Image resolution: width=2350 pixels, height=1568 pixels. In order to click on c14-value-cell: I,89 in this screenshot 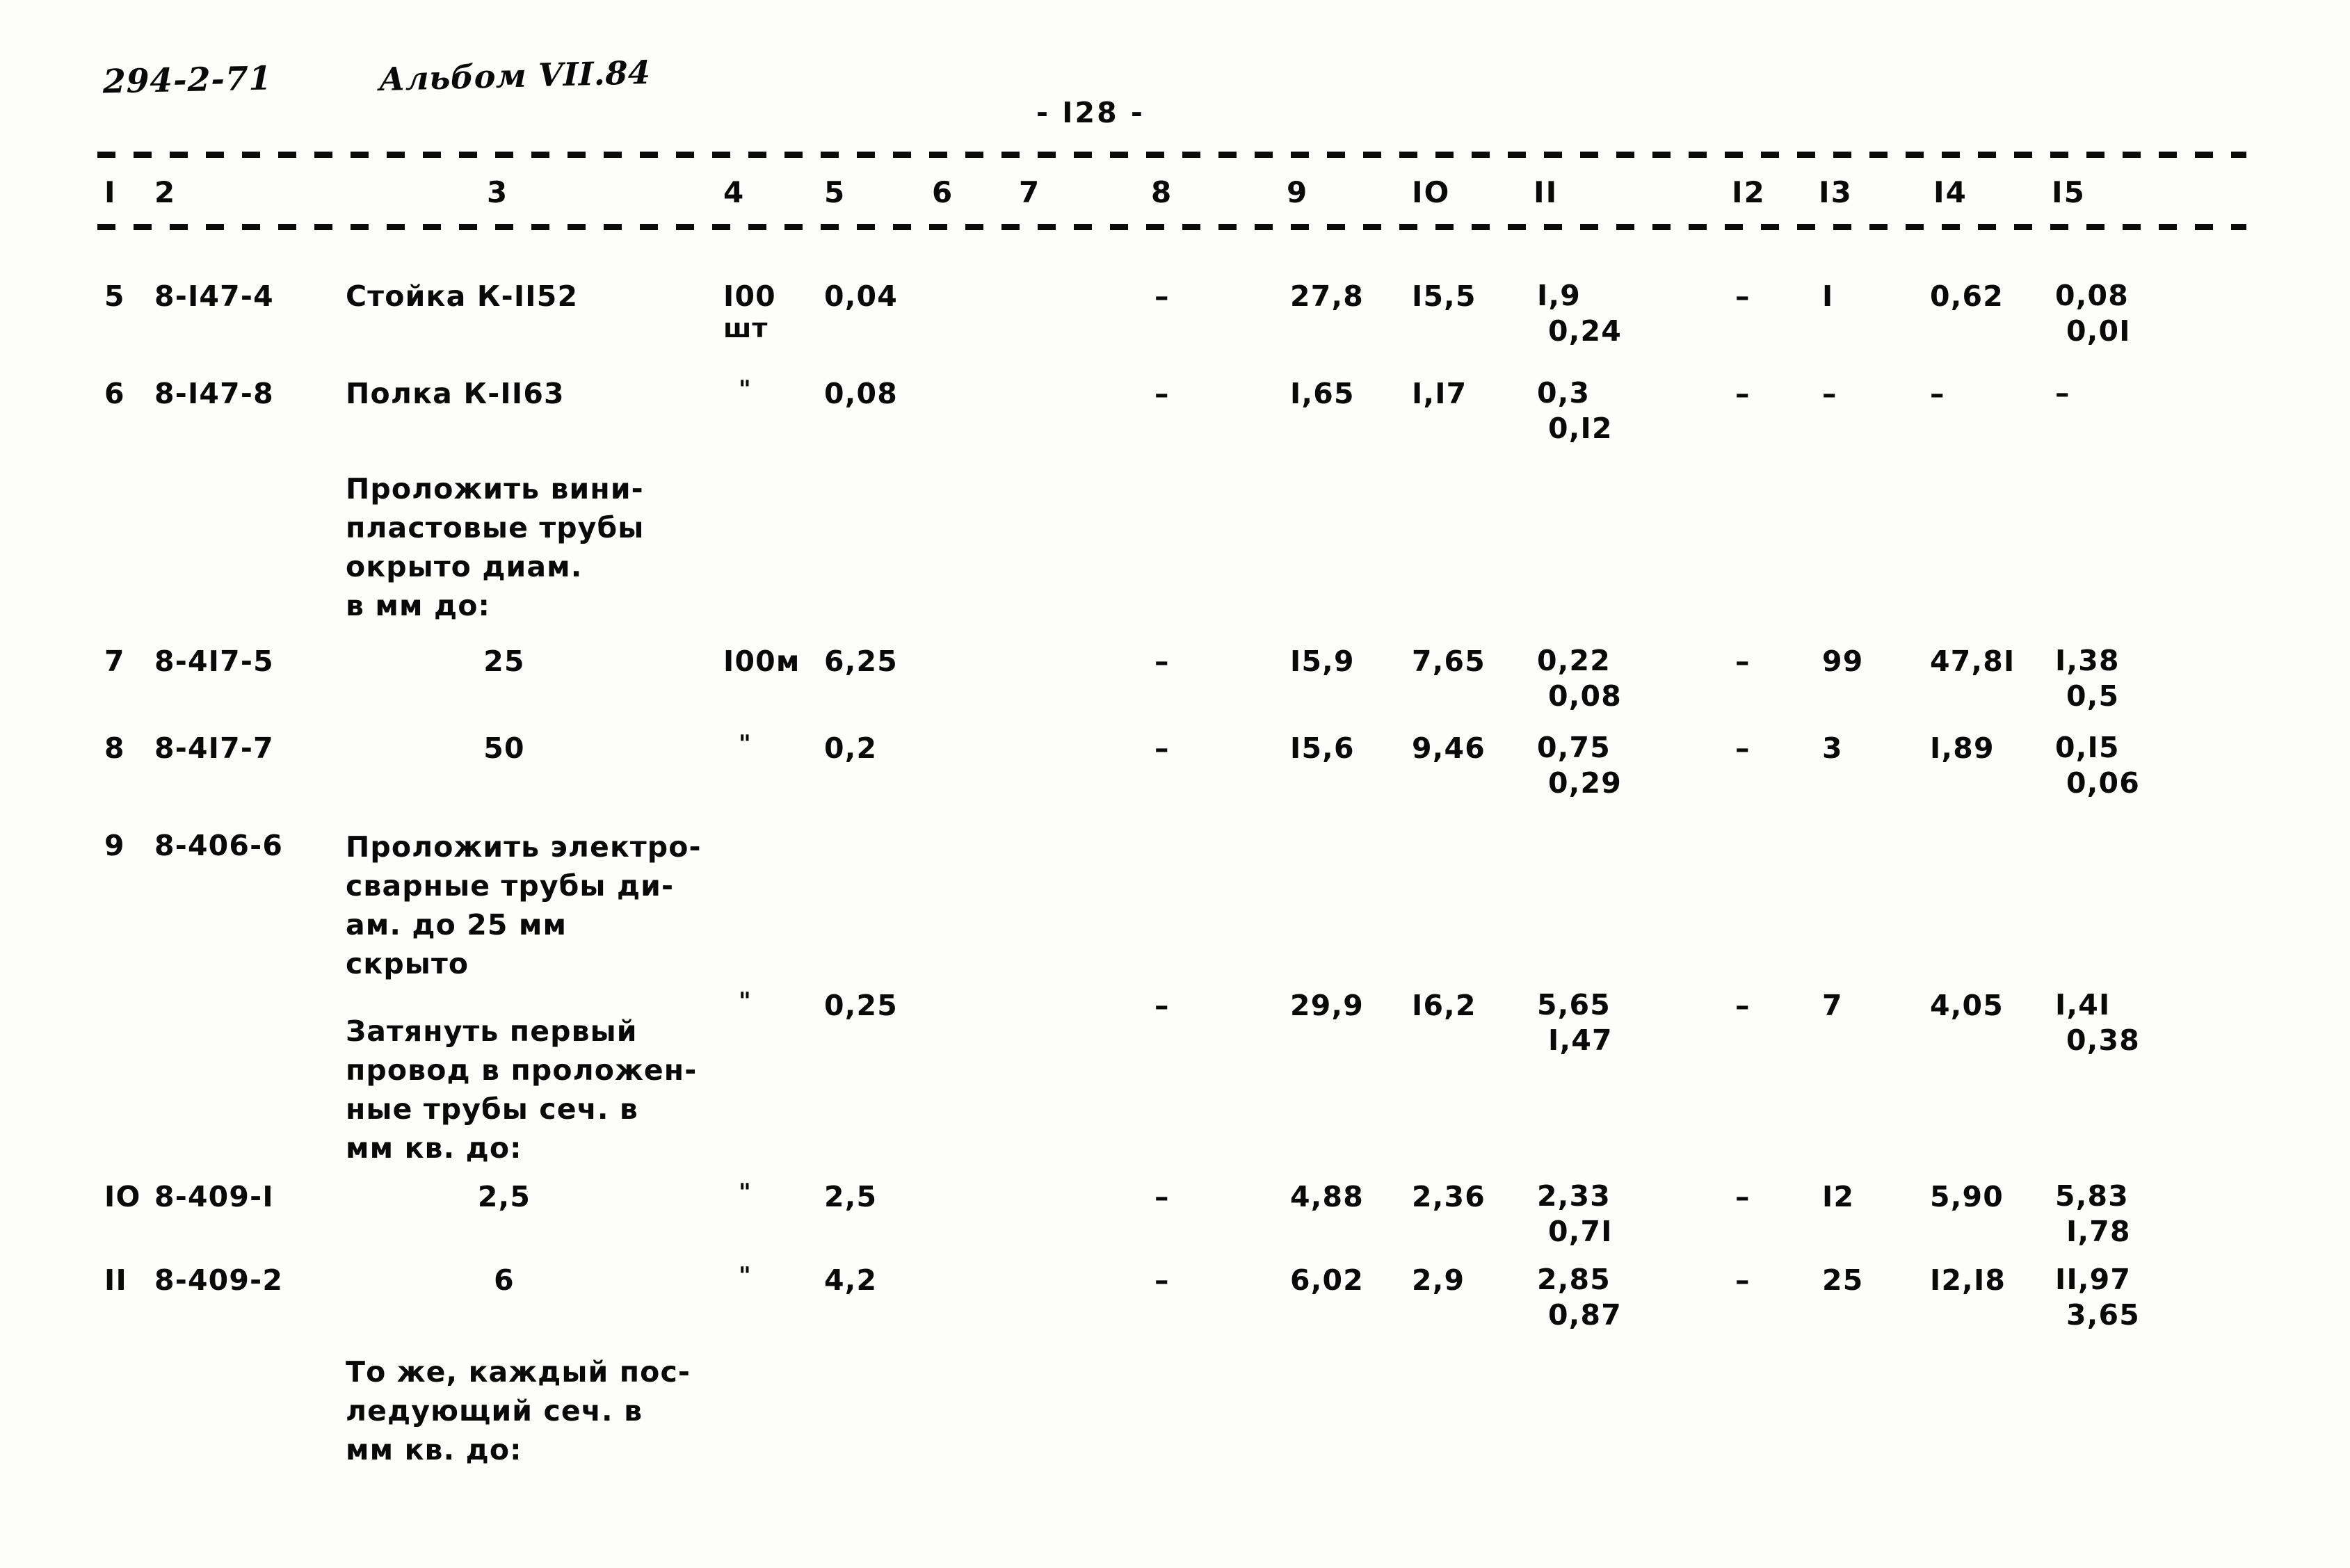, I will do `click(1962, 748)`.